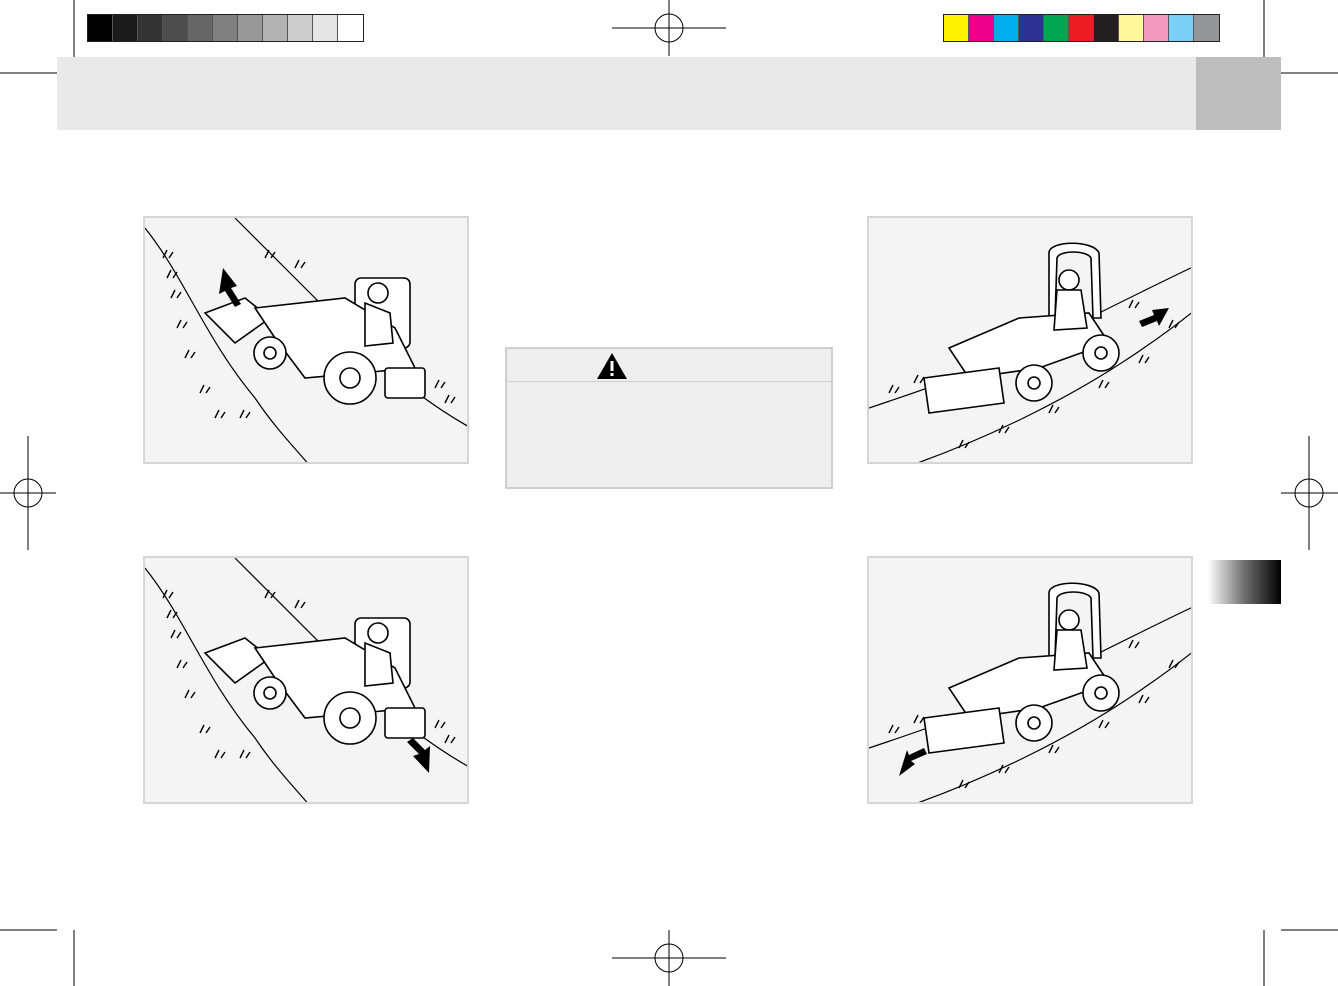  What do you see at coordinates (1238, 93) in the screenshot?
I see `header-tab` at bounding box center [1238, 93].